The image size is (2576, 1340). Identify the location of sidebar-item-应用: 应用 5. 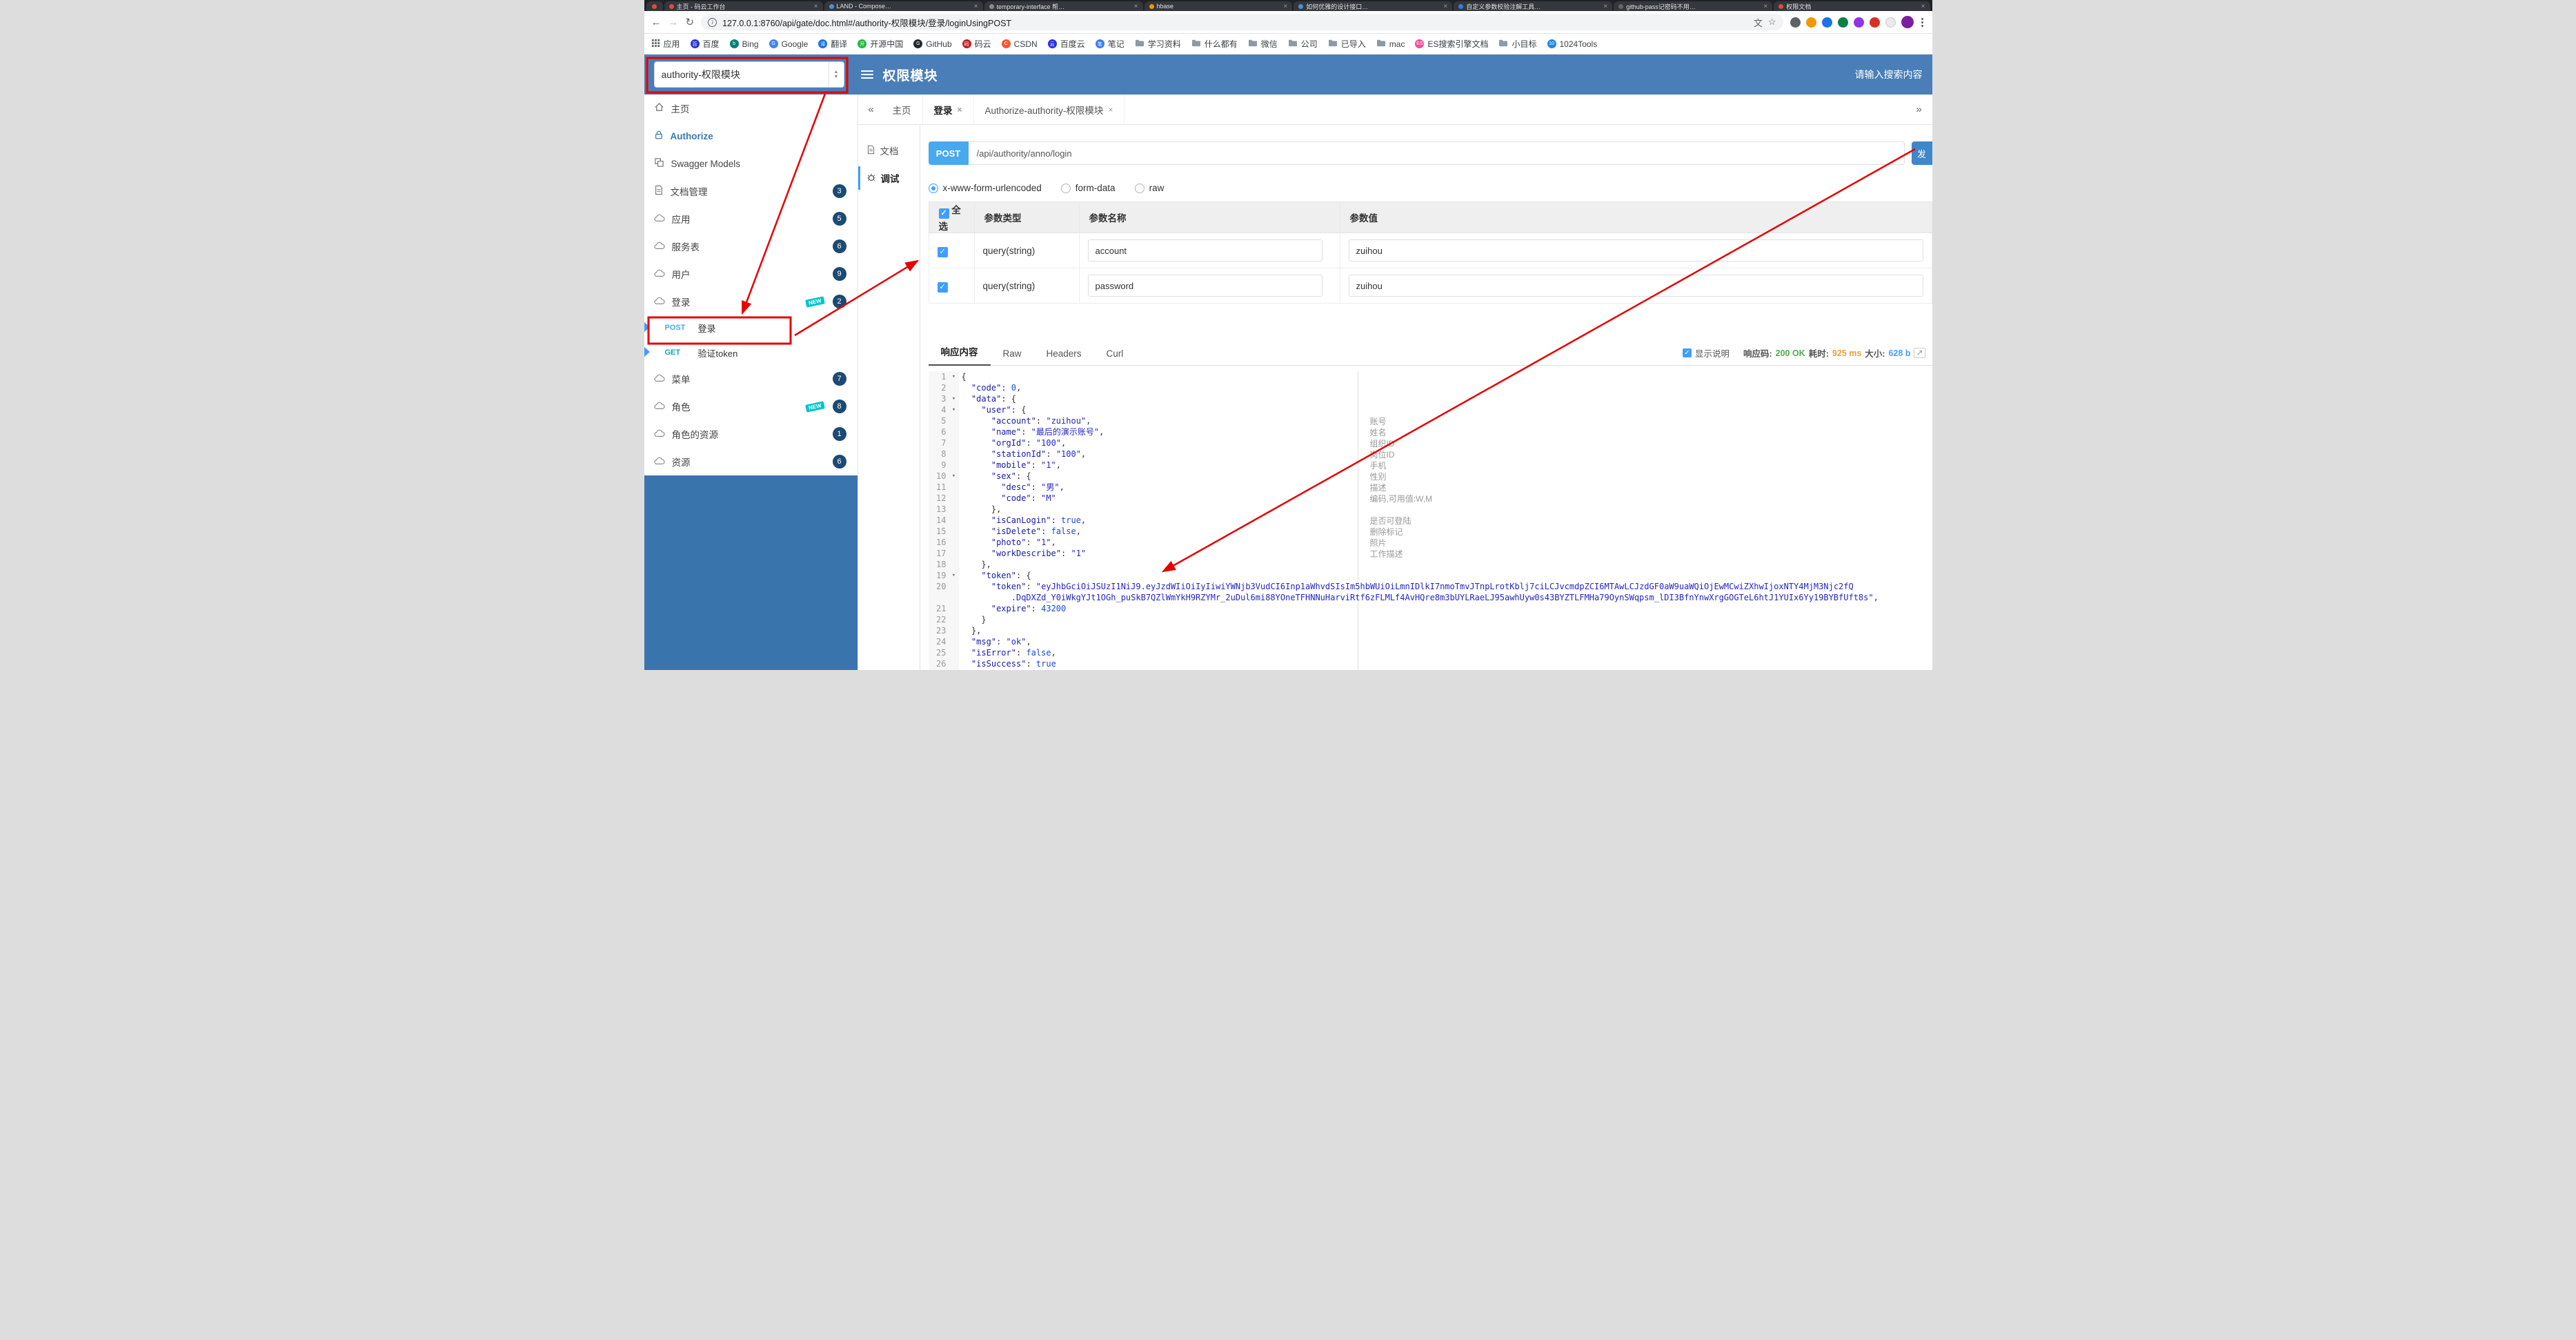
(751, 219).